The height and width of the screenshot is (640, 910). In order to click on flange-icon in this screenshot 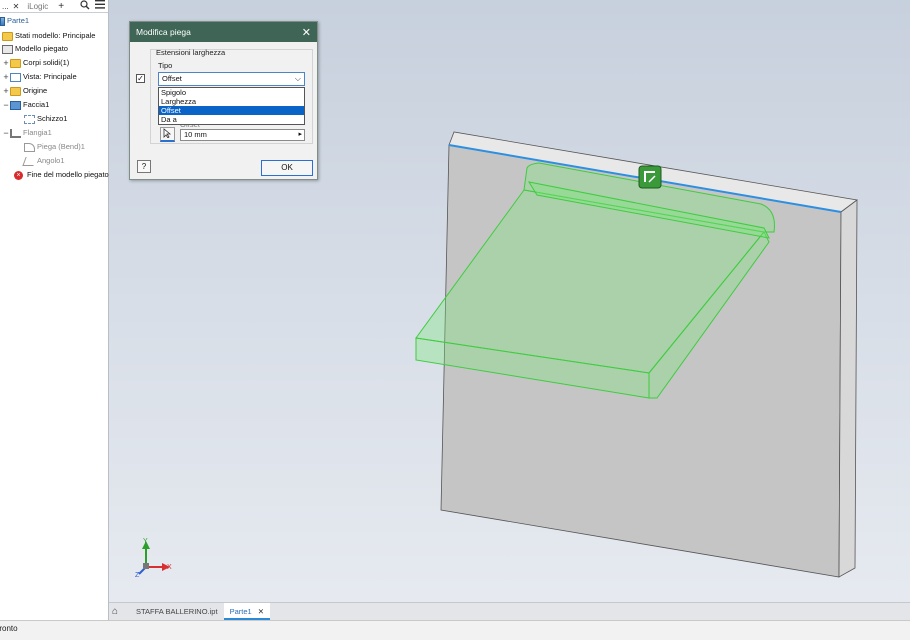, I will do `click(15, 133)`.